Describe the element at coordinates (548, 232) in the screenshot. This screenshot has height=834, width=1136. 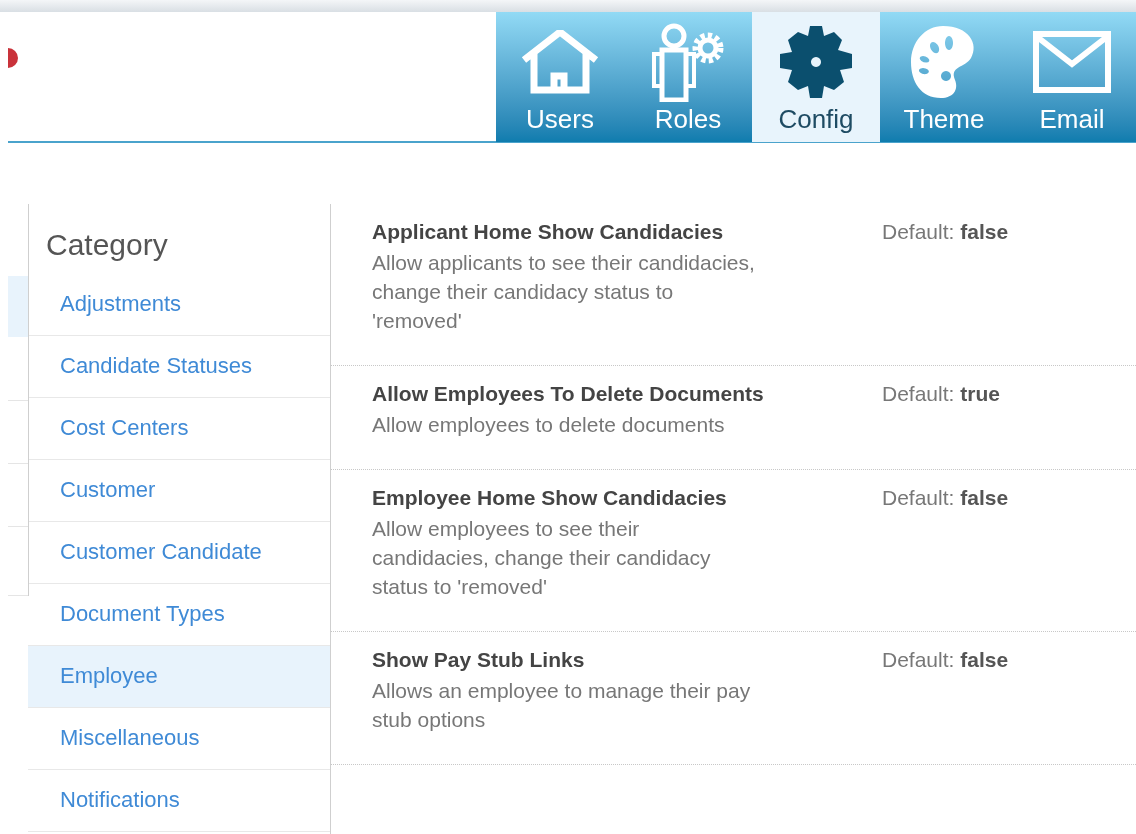
I see `setting-name: Applicant Home Show Candidacies` at that location.